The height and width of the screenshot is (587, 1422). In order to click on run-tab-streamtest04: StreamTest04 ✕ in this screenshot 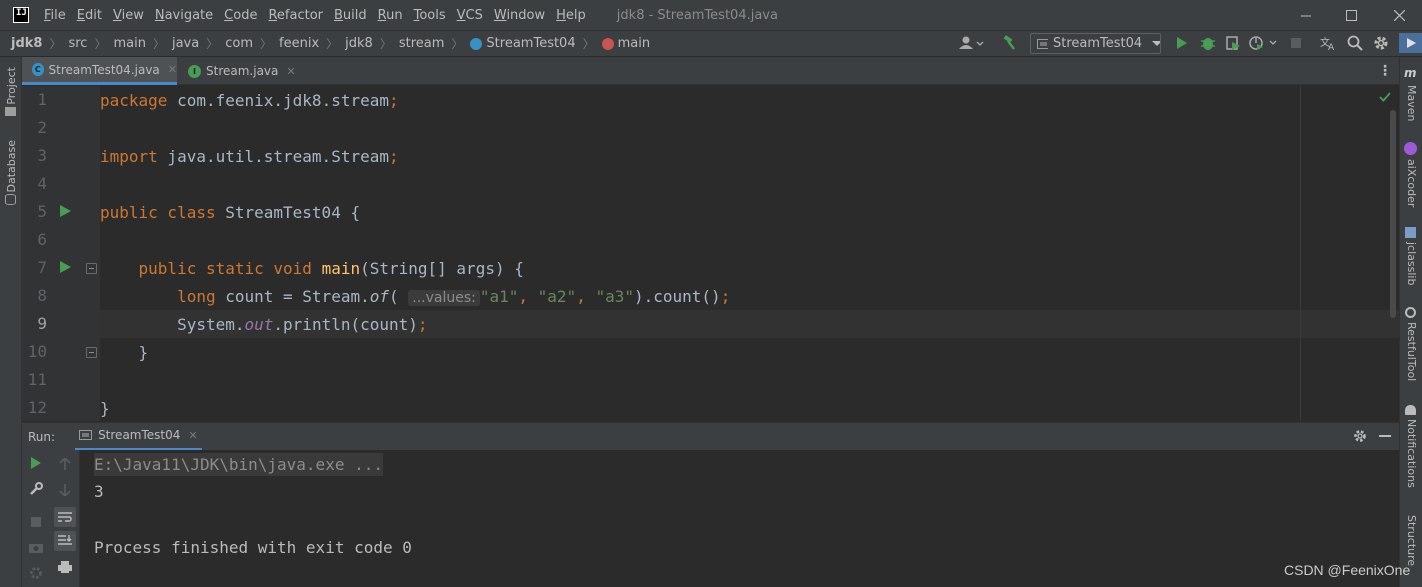, I will do `click(138, 437)`.